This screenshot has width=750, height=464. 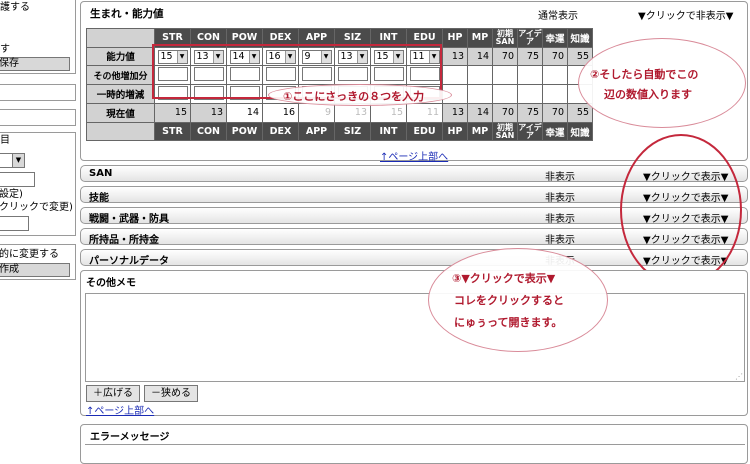 I want to click on other-input-hp, so click(x=455, y=75).